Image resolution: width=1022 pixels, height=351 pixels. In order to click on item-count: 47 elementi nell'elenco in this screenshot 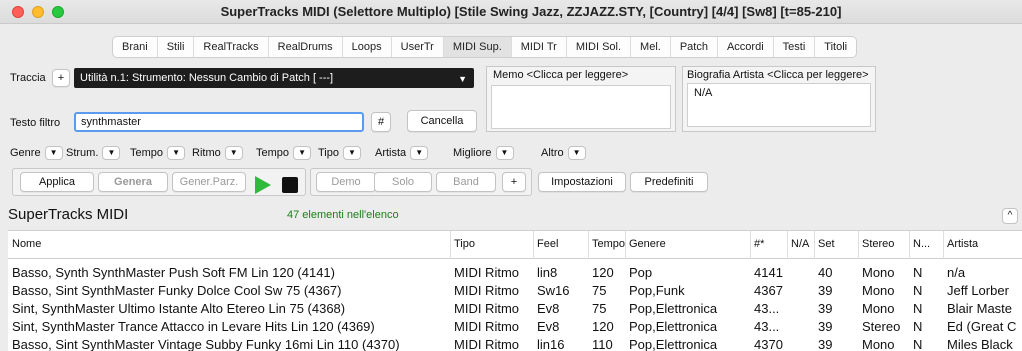, I will do `click(343, 215)`.